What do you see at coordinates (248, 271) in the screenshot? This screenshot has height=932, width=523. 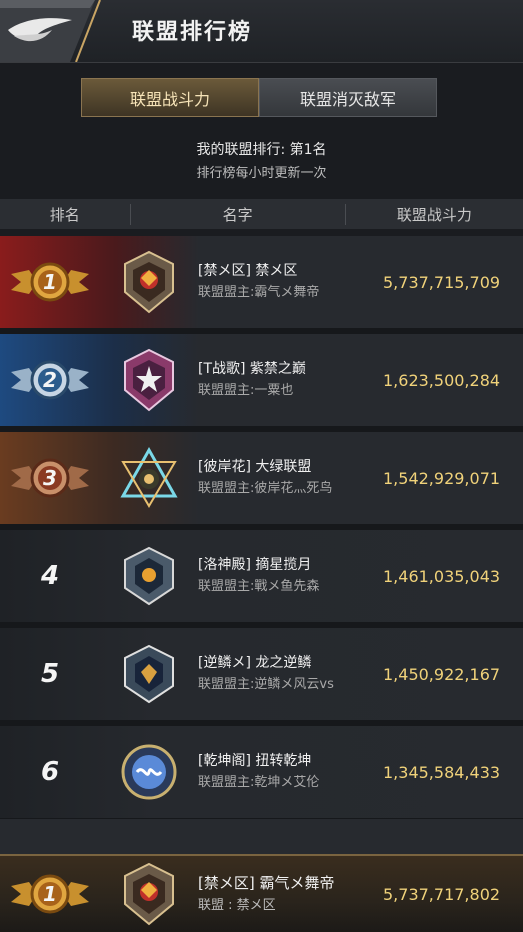 I see `alliance-name: [禁メ区] 禁メ区` at bounding box center [248, 271].